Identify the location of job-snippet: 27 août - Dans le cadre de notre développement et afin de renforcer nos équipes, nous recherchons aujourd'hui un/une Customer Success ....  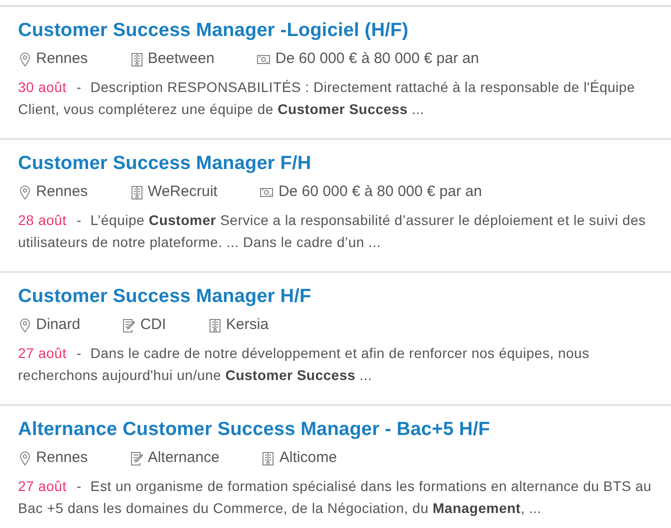
(304, 364).